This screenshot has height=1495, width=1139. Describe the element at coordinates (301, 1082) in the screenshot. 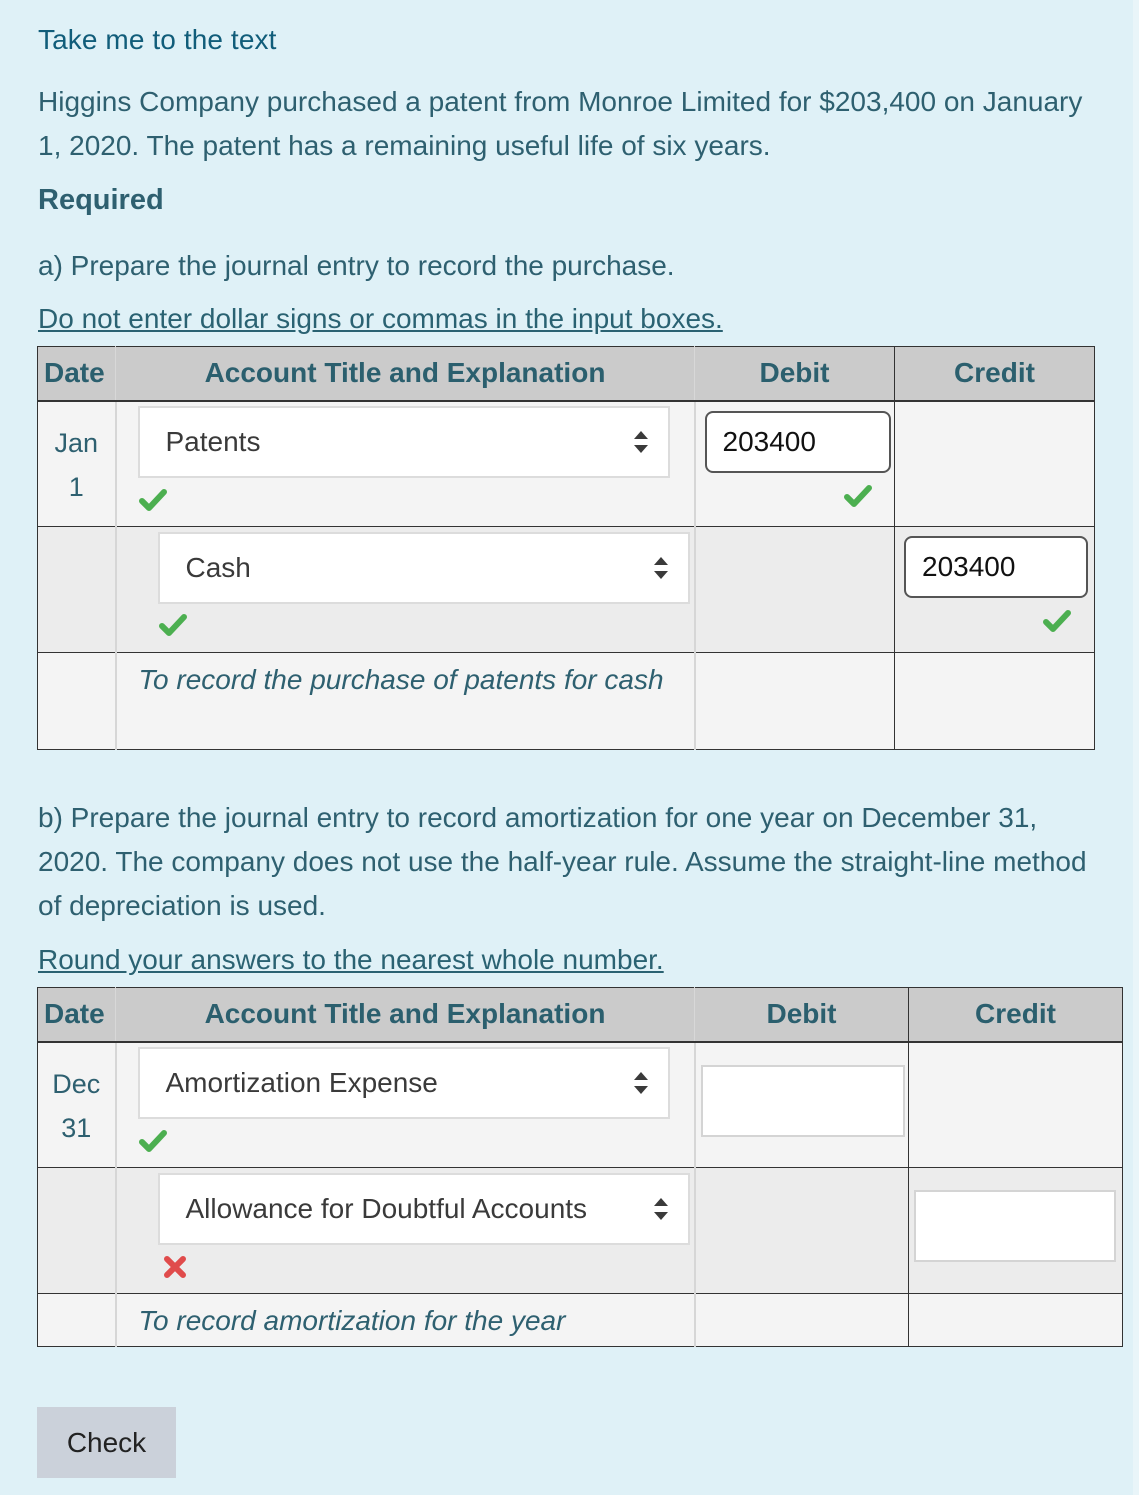

I see `account-select-value: Amortization Expense` at that location.